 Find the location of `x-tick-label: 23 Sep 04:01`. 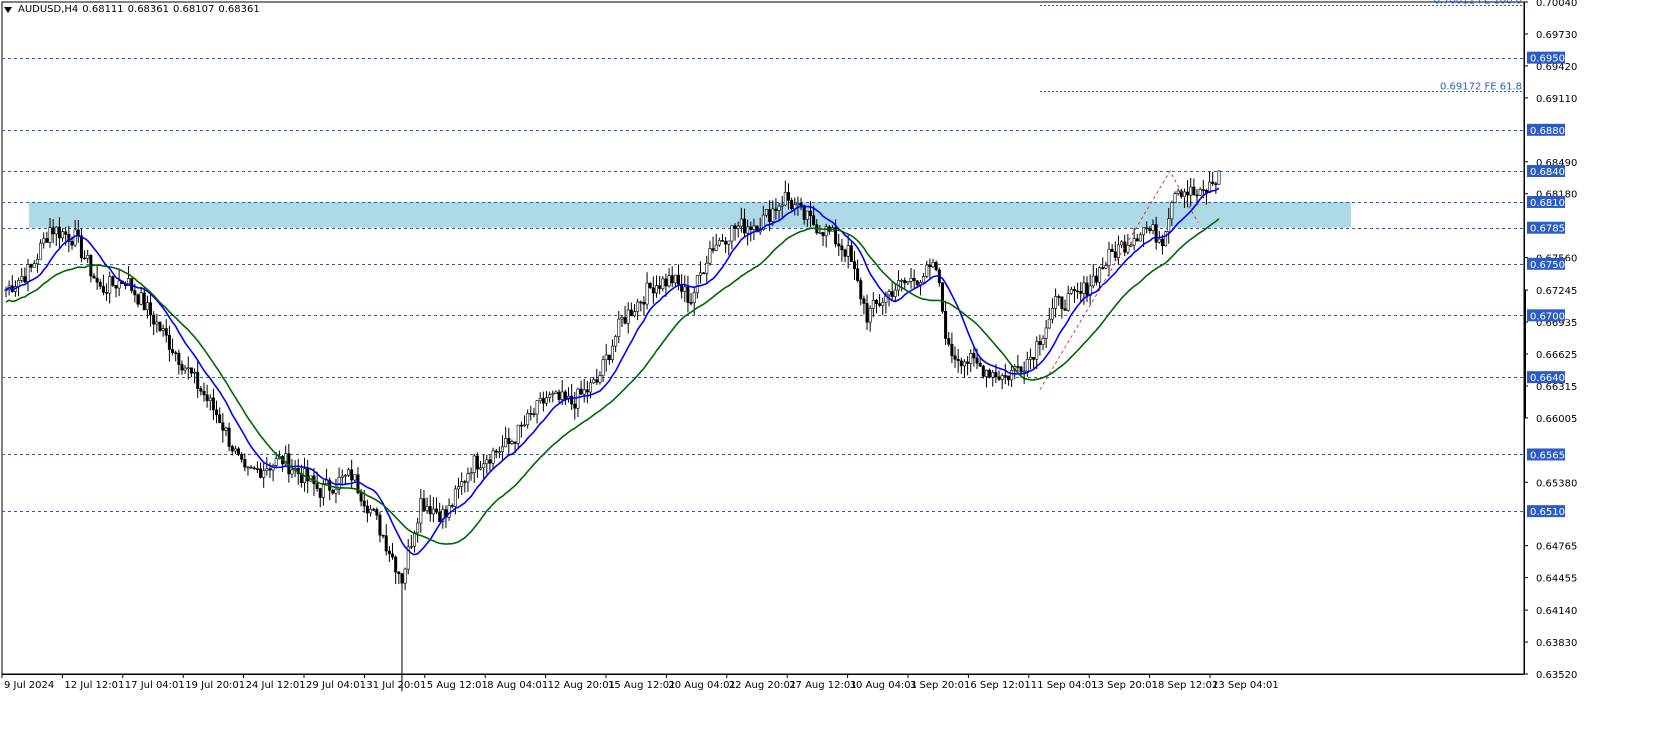

x-tick-label: 23 Sep 04:01 is located at coordinates (1245, 685).